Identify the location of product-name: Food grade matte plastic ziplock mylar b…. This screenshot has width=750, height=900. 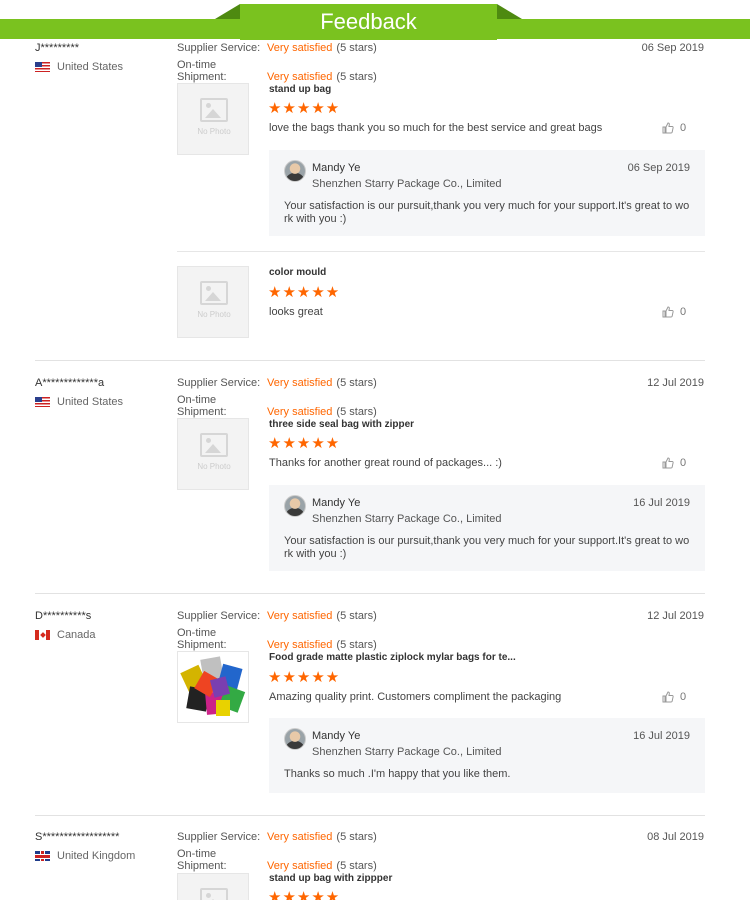
(392, 657).